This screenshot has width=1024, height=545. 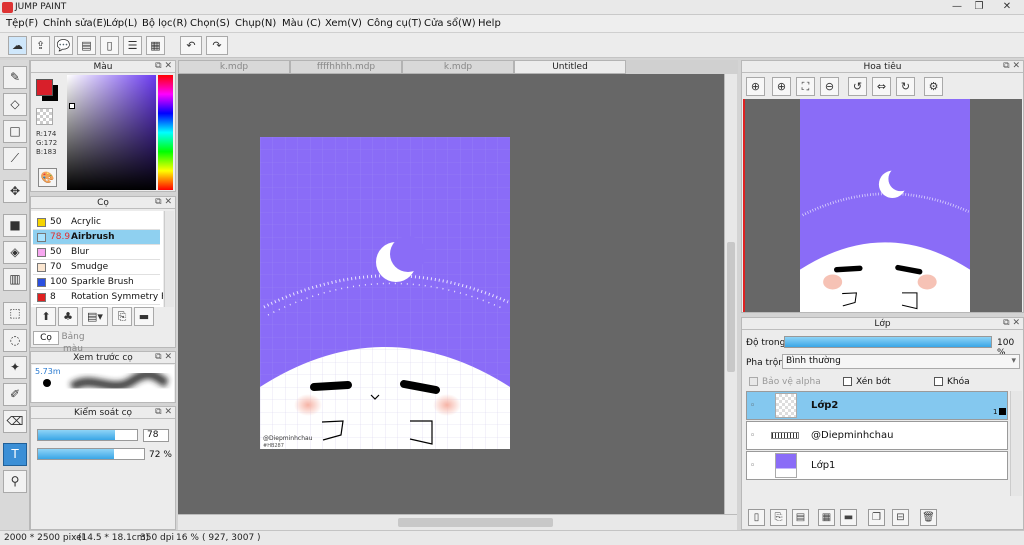 I want to click on hue-slider, so click(x=165, y=132).